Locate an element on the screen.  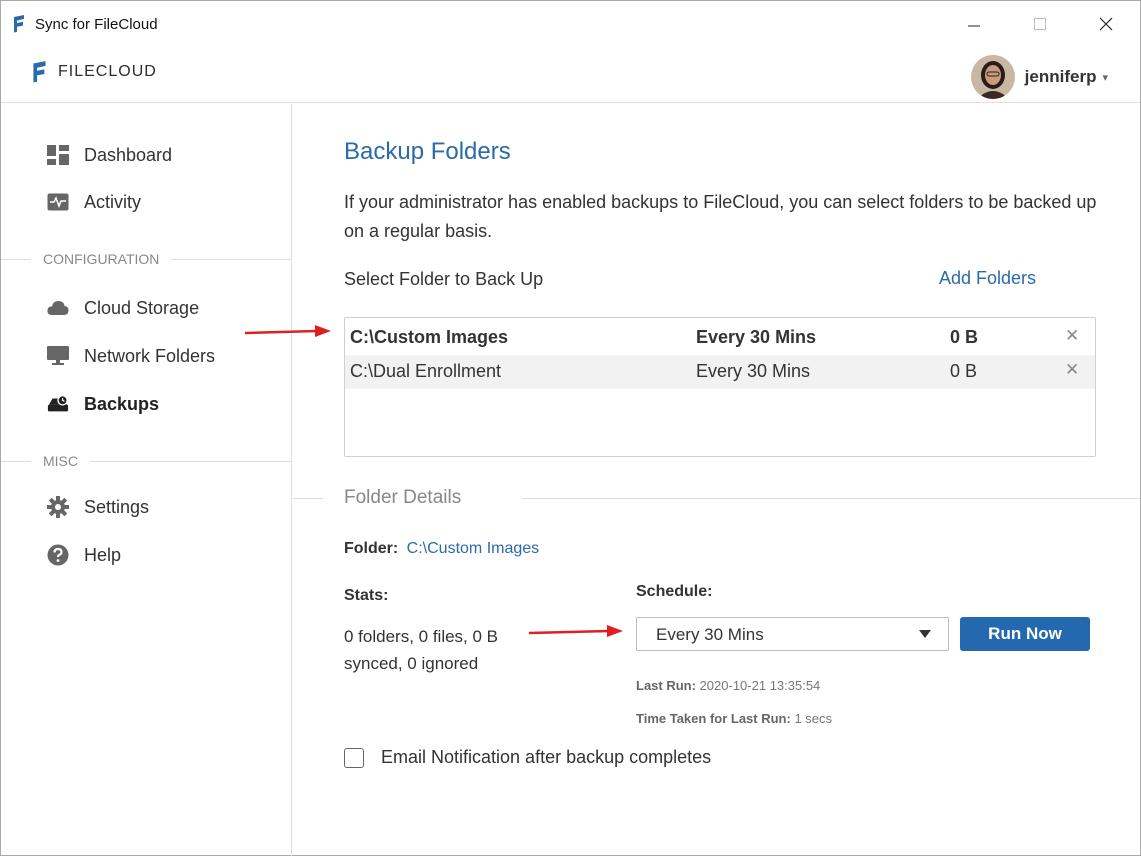
window-title: Sync for FileCloud is located at coordinates (96, 24).